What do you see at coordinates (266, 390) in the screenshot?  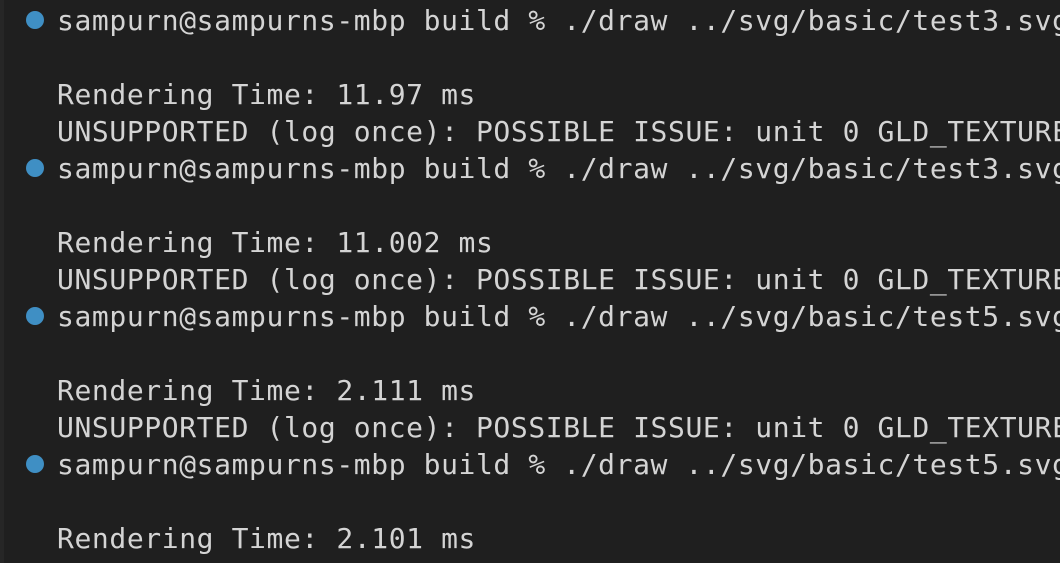 I see `output-line-rendering-time-3: Rendering Time: 2.111 ms` at bounding box center [266, 390].